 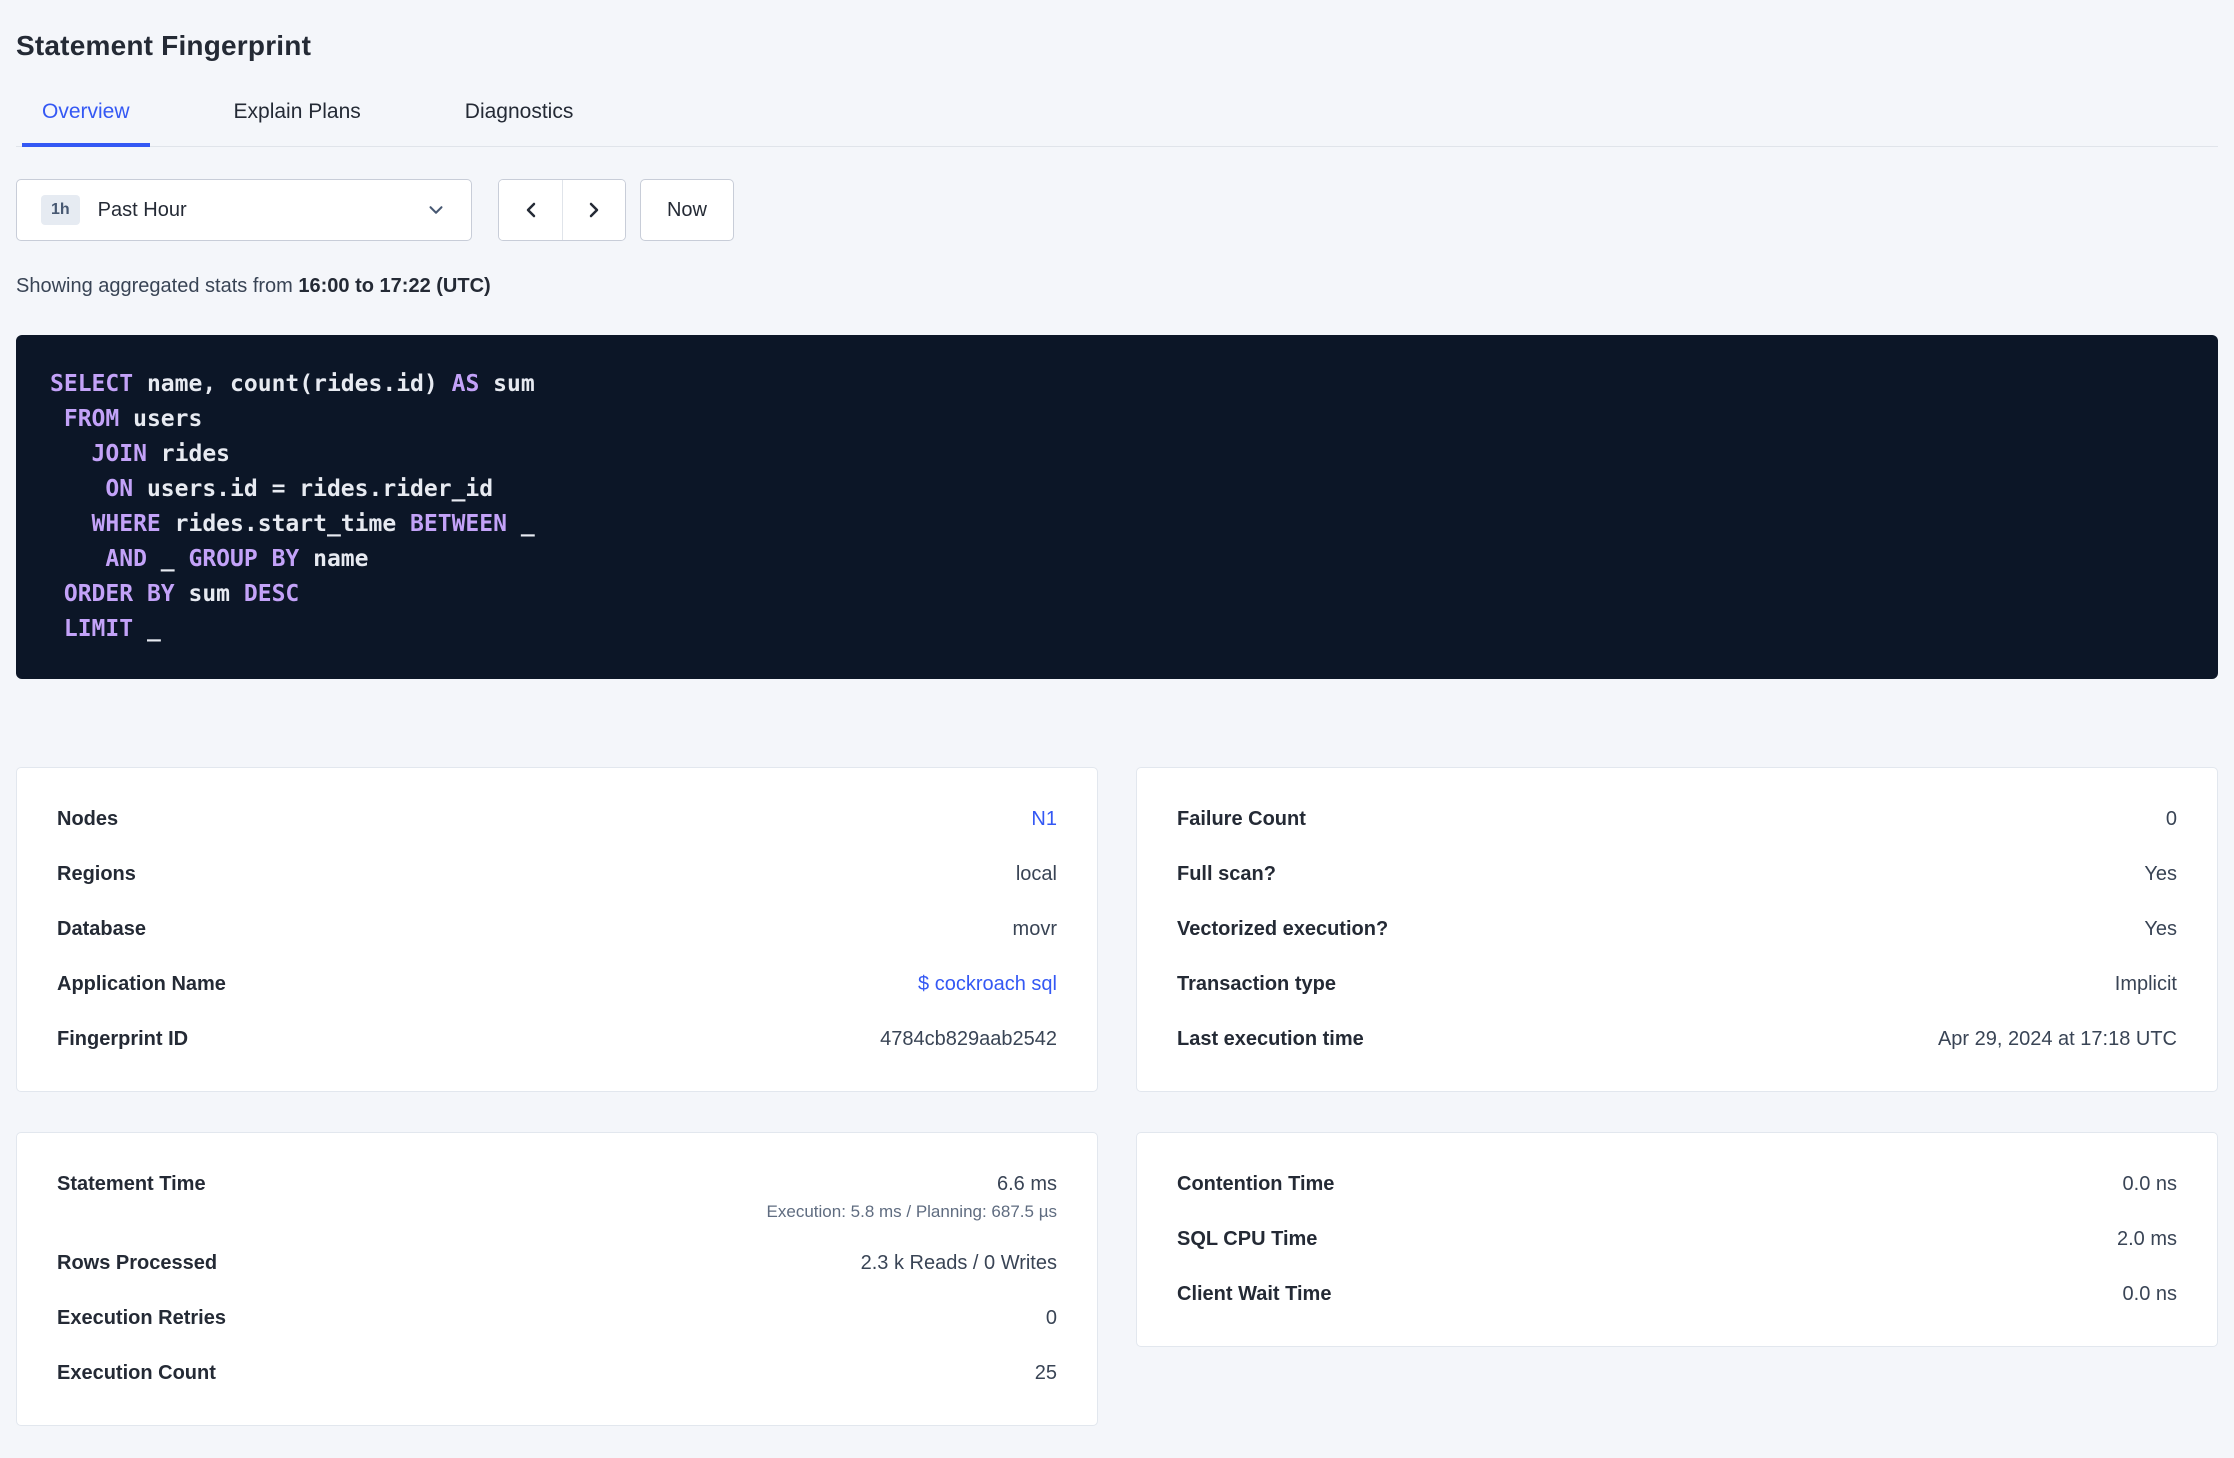 I want to click on stat-label: Rows Processed, so click(x=137, y=1263).